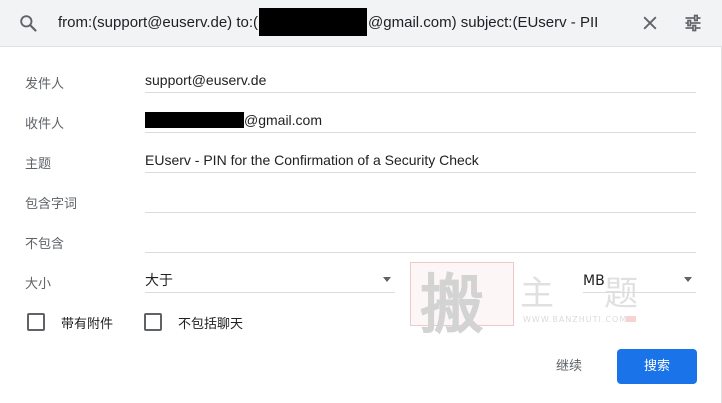 Image resolution: width=722 pixels, height=403 pixels. Describe the element at coordinates (51, 204) in the screenshot. I see `has-words-label: 包含字词` at that location.